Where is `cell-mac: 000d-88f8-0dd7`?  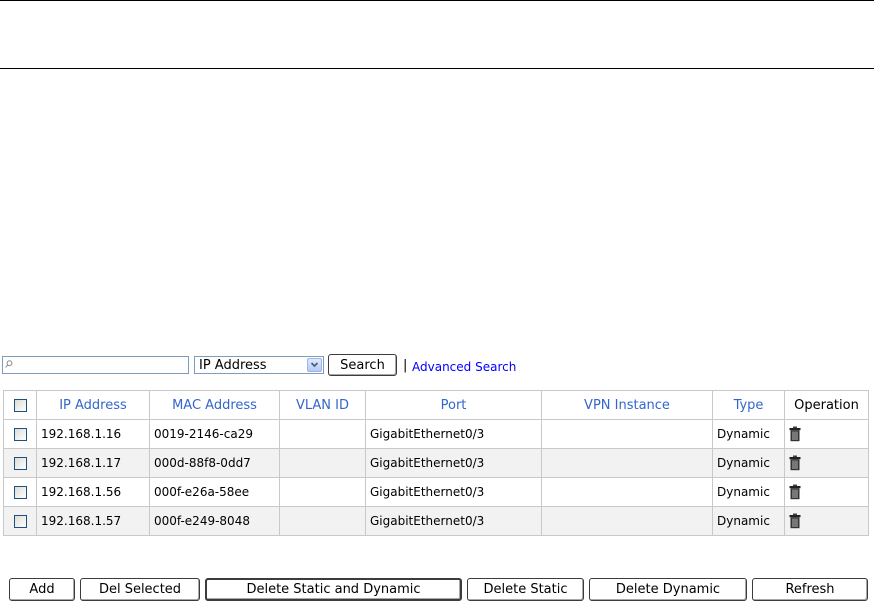 cell-mac: 000d-88f8-0dd7 is located at coordinates (214, 463).